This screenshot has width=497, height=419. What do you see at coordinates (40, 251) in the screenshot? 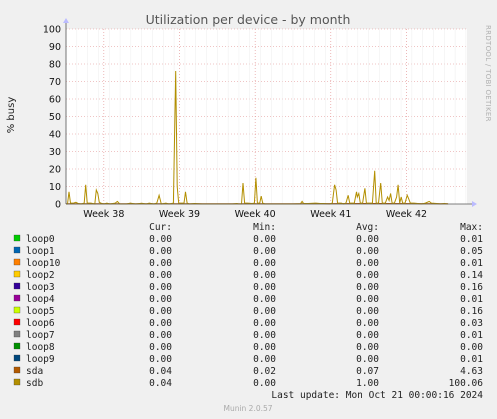
I see `legend-label: loop1` at bounding box center [40, 251].